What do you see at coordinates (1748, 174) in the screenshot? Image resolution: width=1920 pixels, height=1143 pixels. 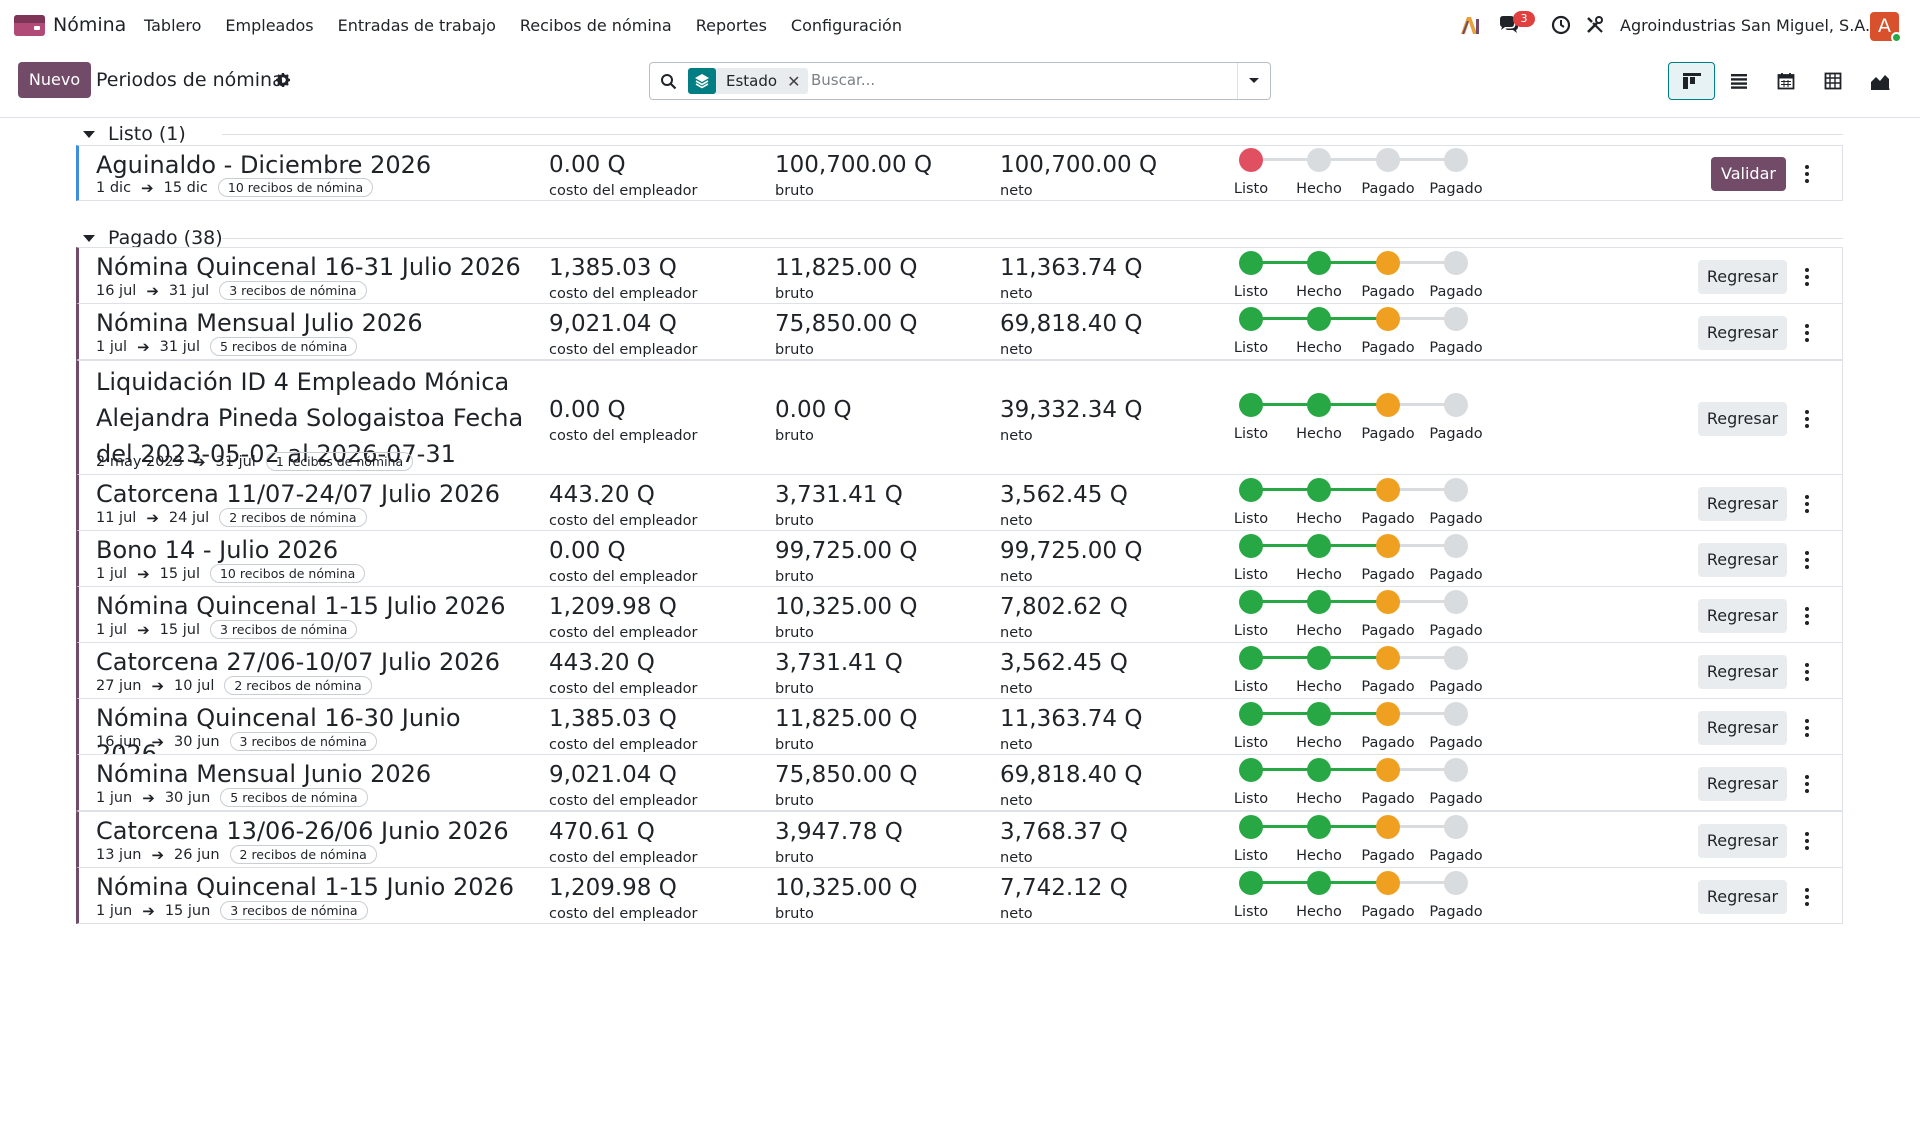 I see `validate-button: Validar` at bounding box center [1748, 174].